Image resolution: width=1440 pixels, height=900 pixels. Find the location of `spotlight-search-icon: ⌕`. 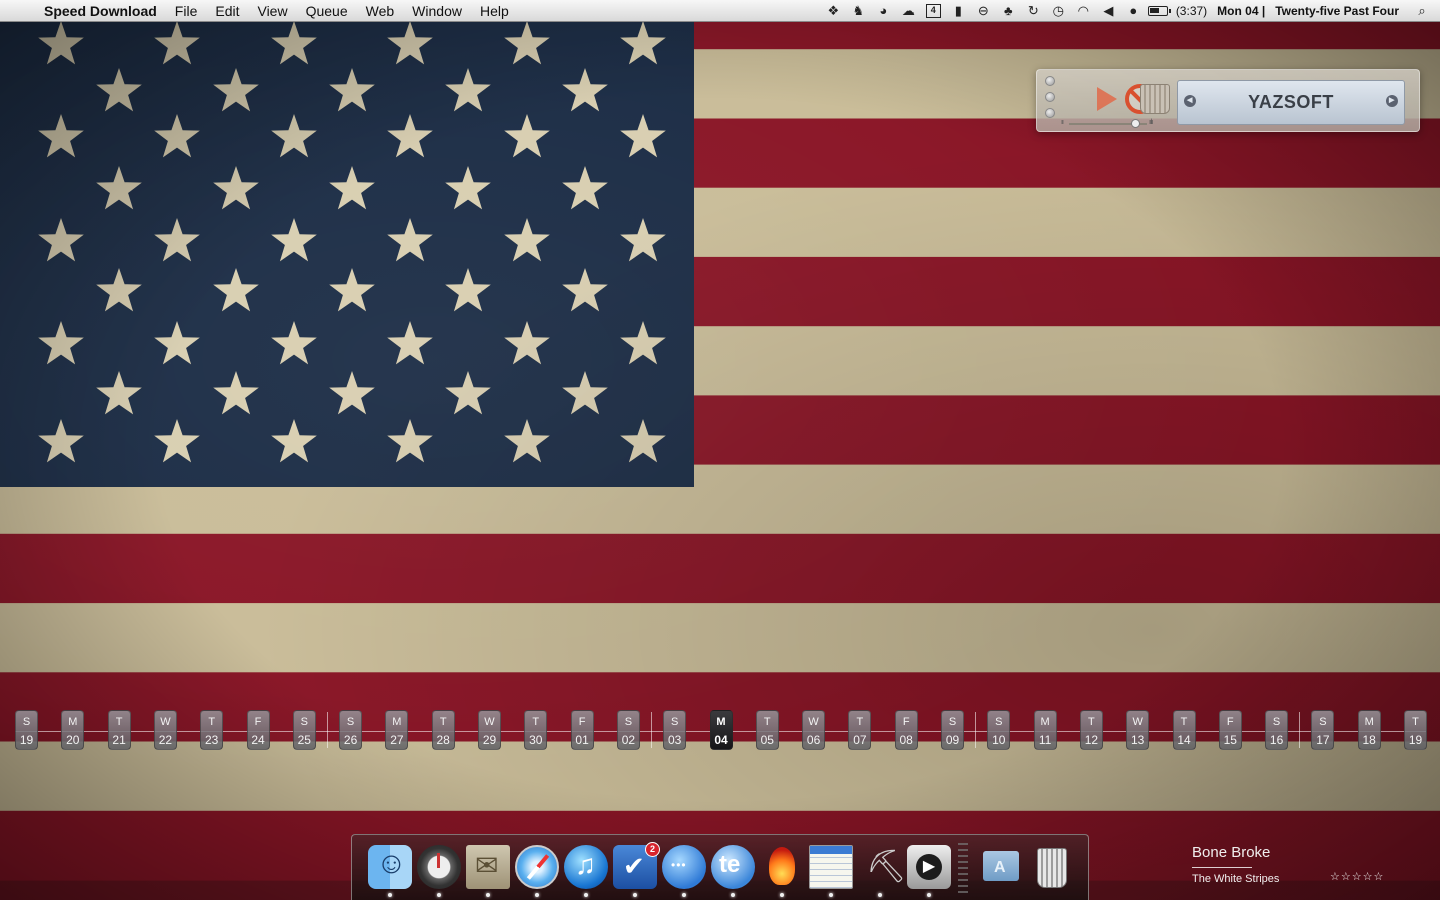

spotlight-search-icon: ⌕ is located at coordinates (1422, 11).